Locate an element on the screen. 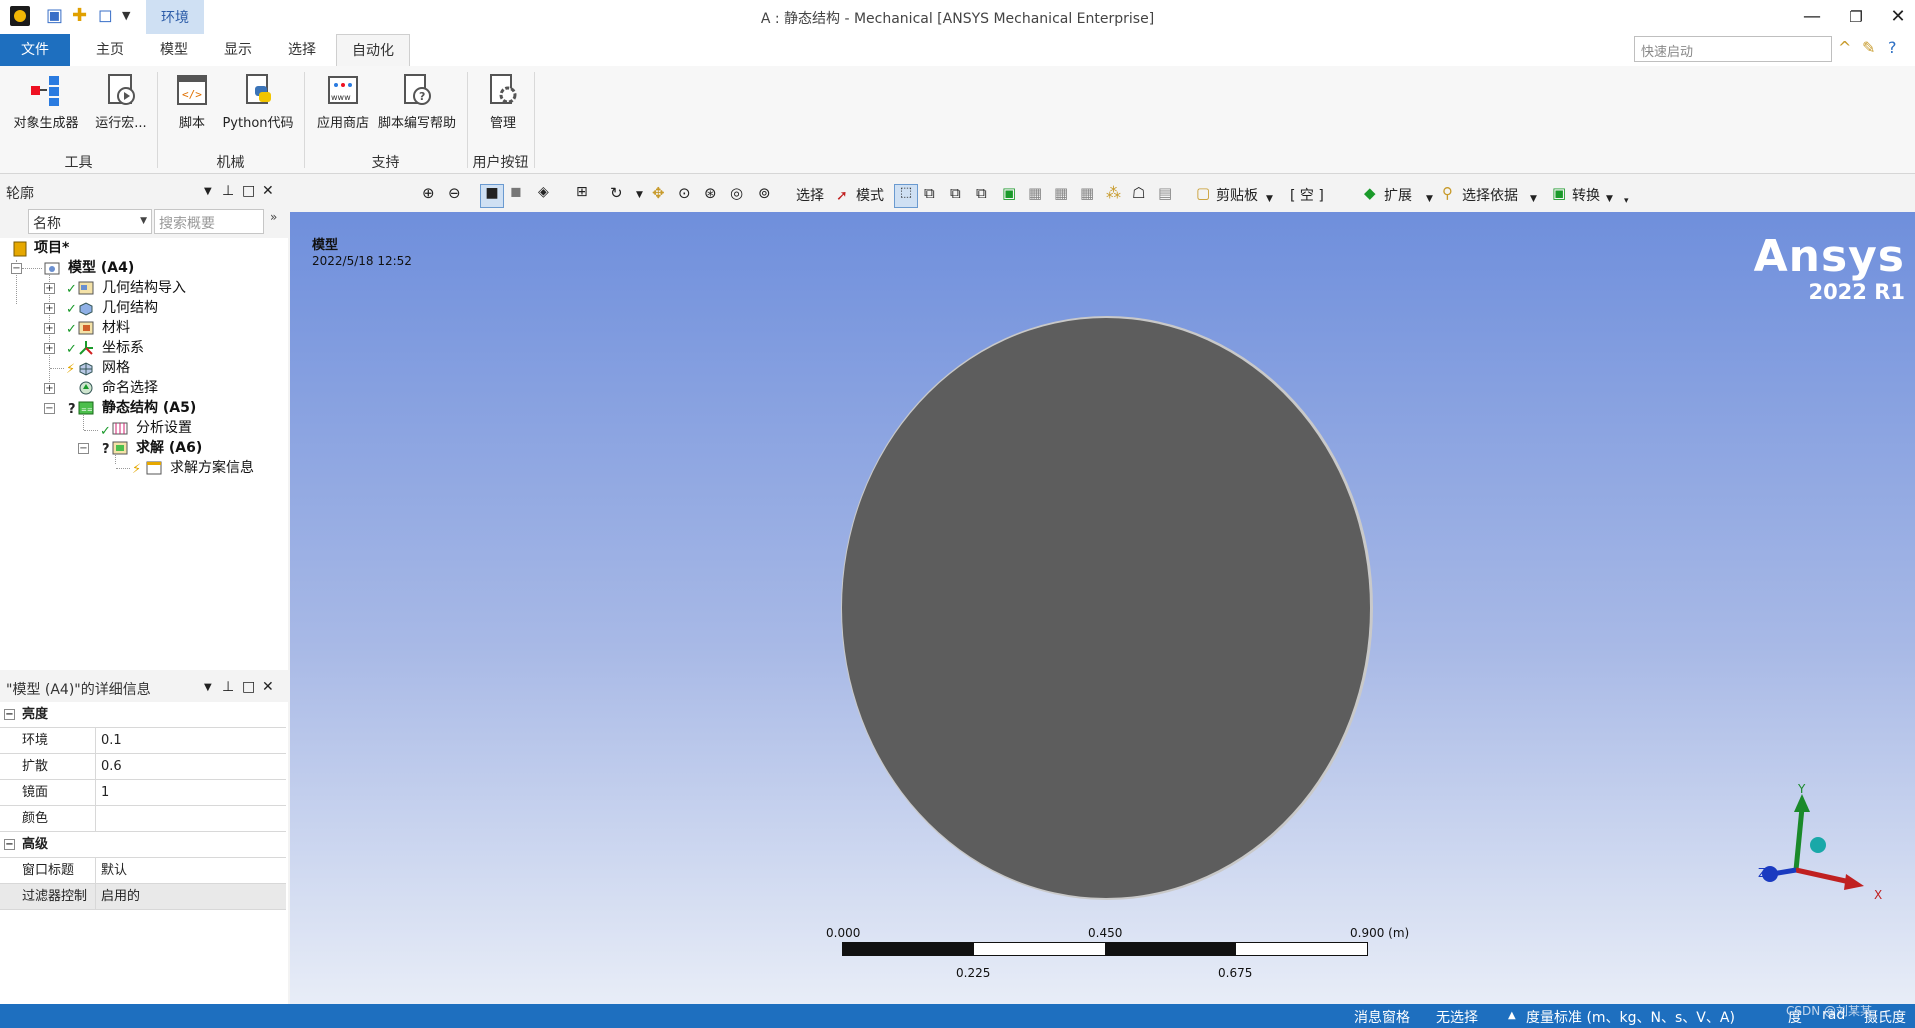 The width and height of the screenshot is (1915, 1028). zoom-to-fit-icon: ◎ is located at coordinates (739, 193).